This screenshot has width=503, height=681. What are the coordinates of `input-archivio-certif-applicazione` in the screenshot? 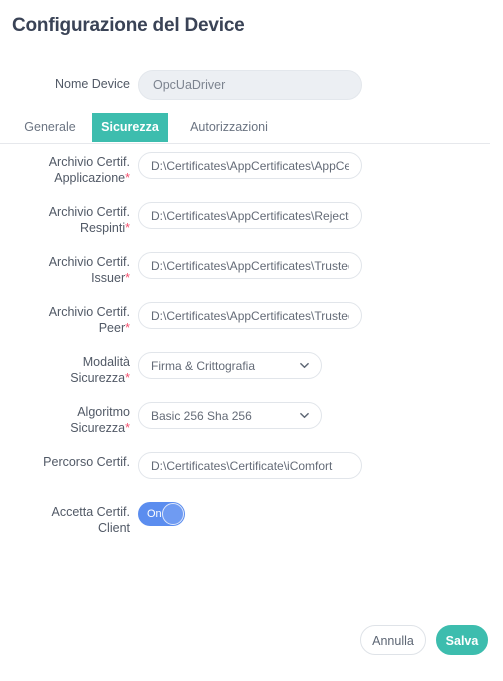 It's located at (250, 165).